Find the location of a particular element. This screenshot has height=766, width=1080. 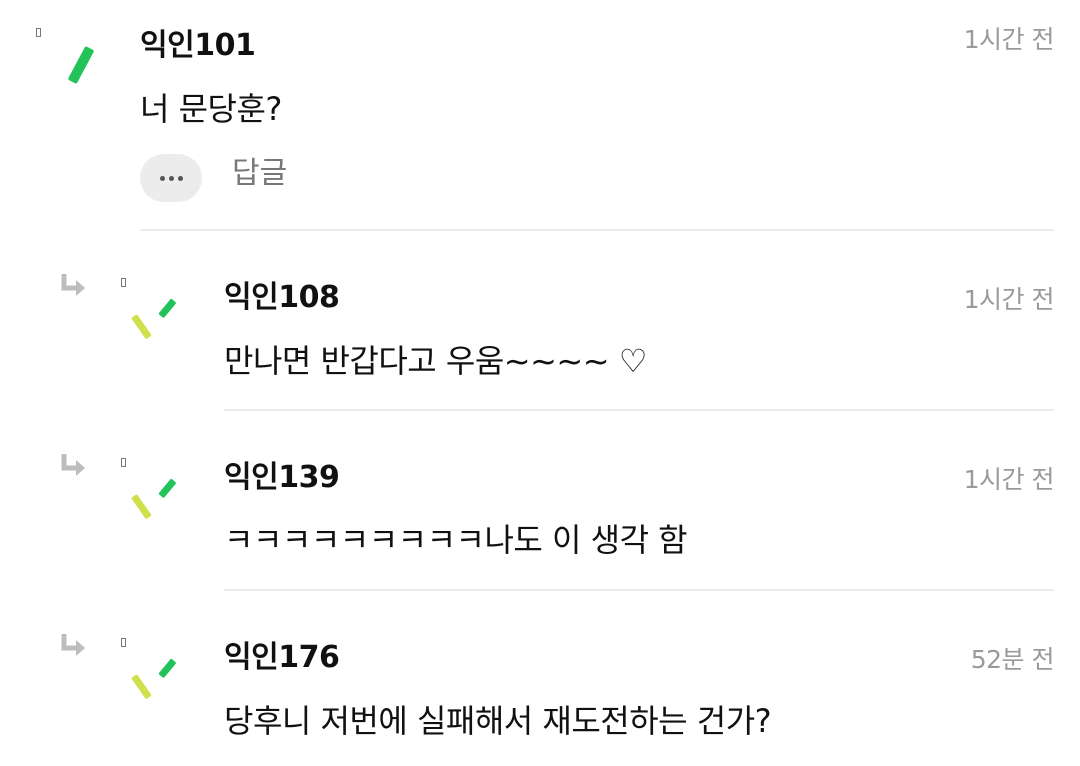

comment-author: 익인176 is located at coordinates (282, 654).